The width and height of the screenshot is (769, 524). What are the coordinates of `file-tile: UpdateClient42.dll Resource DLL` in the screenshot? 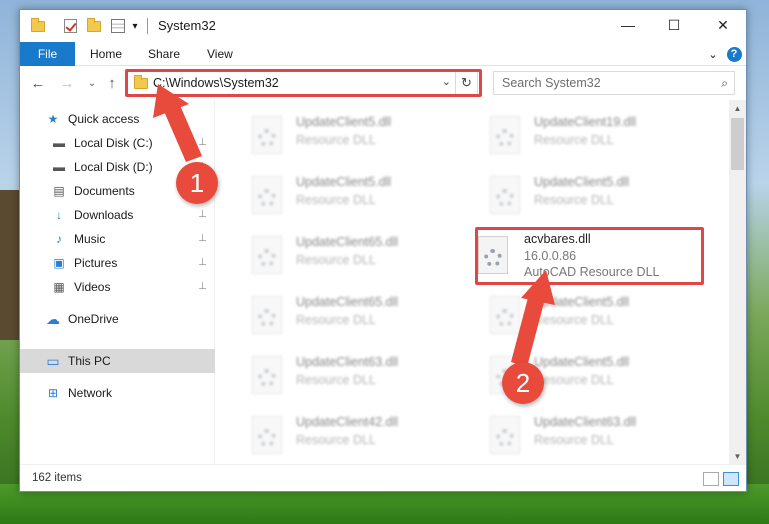 It's located at (338, 435).